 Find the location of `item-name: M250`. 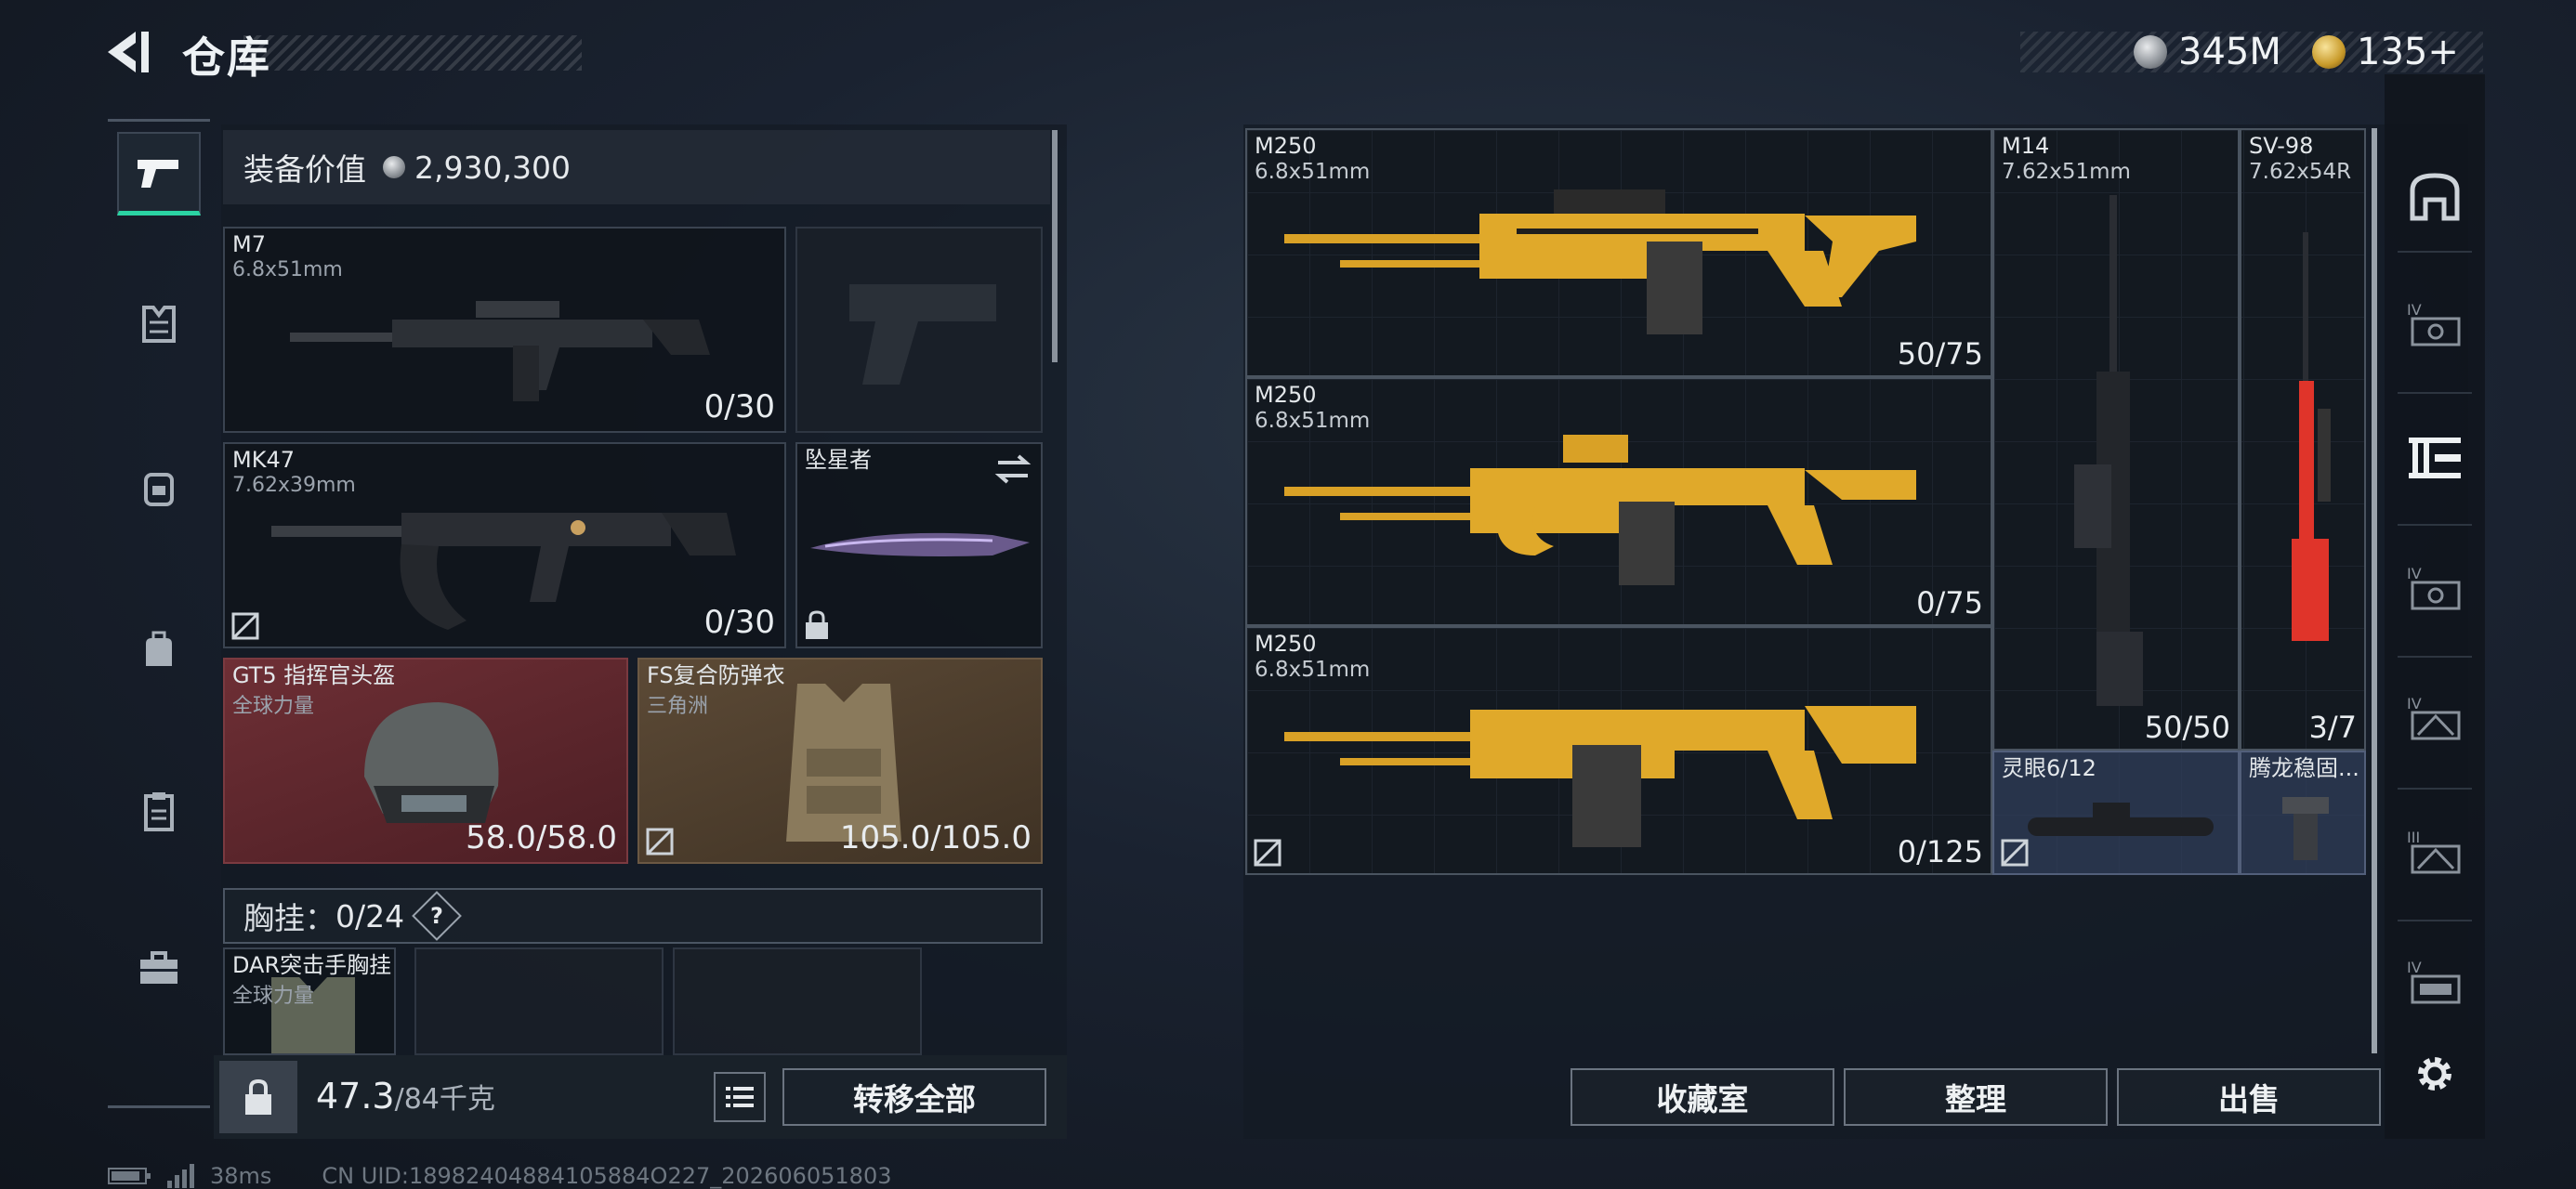

item-name: M250 is located at coordinates (1286, 395).